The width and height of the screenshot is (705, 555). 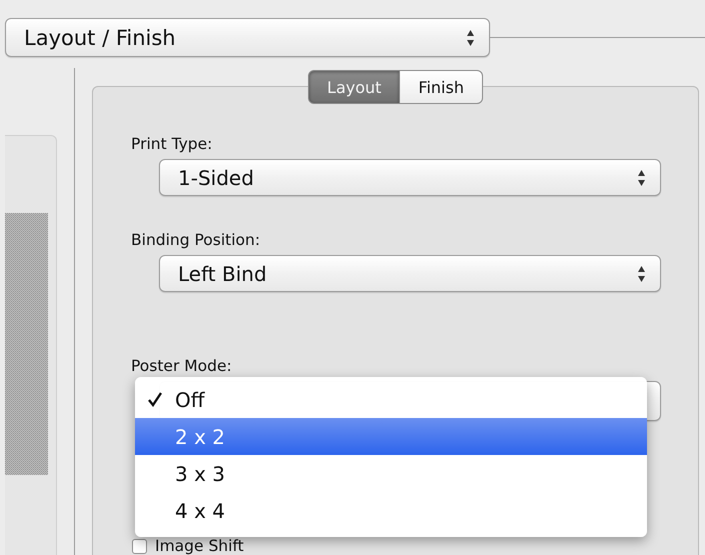 I want to click on menu-item: 3 x 3, so click(x=391, y=473).